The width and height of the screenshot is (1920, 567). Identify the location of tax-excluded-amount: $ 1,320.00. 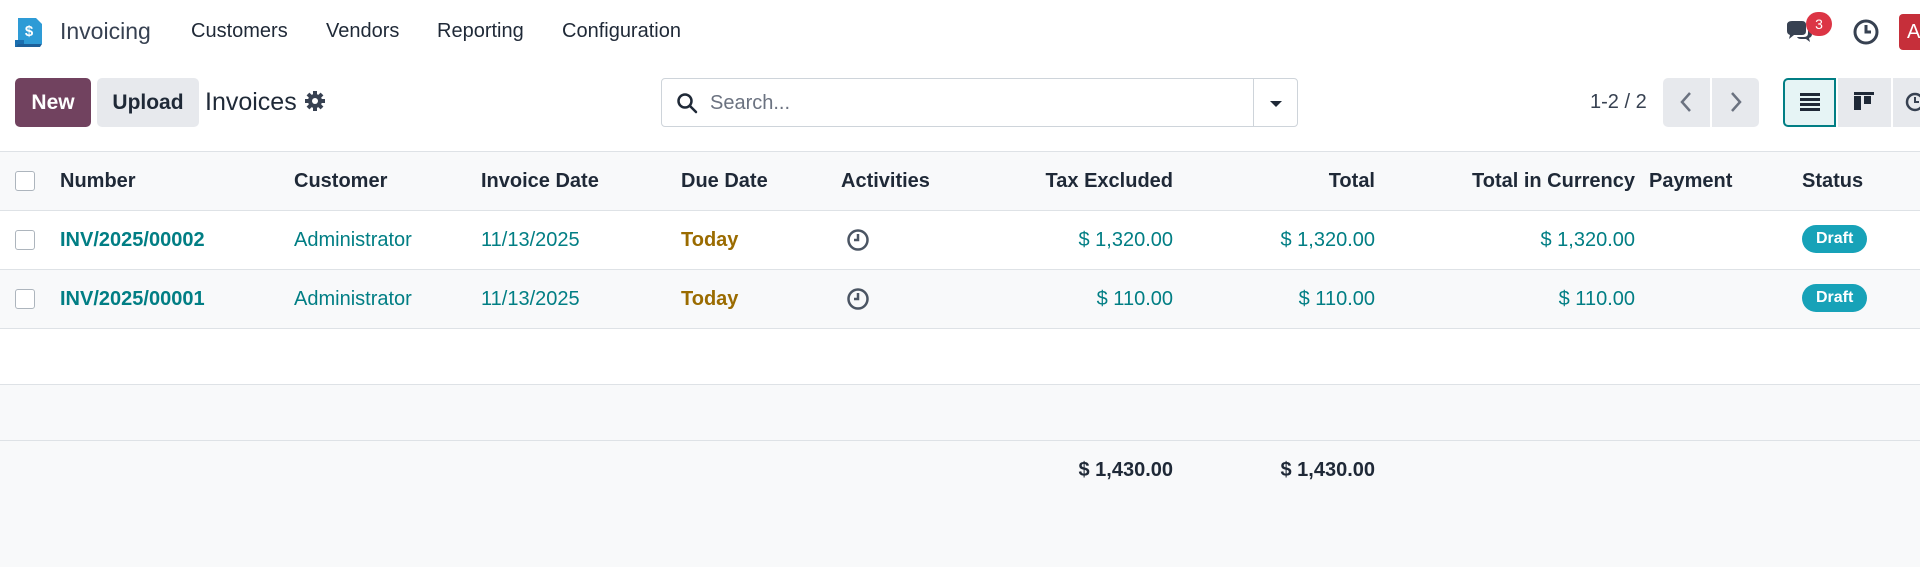
(1125, 240).